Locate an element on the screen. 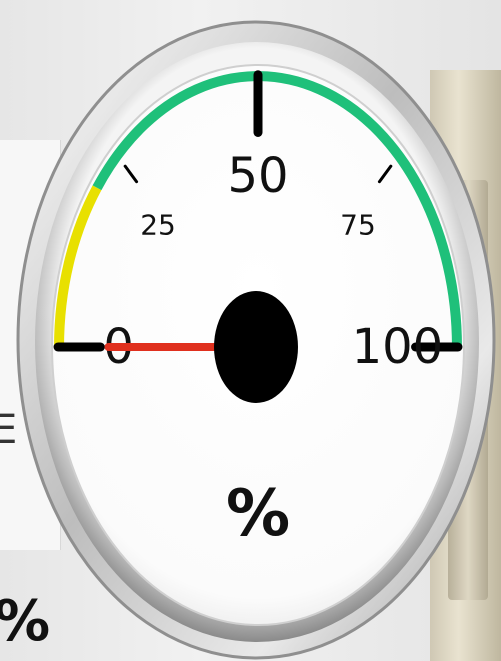 This screenshot has height=661, width=501. gauge-tick-label-100: 100 is located at coordinates (398, 347).